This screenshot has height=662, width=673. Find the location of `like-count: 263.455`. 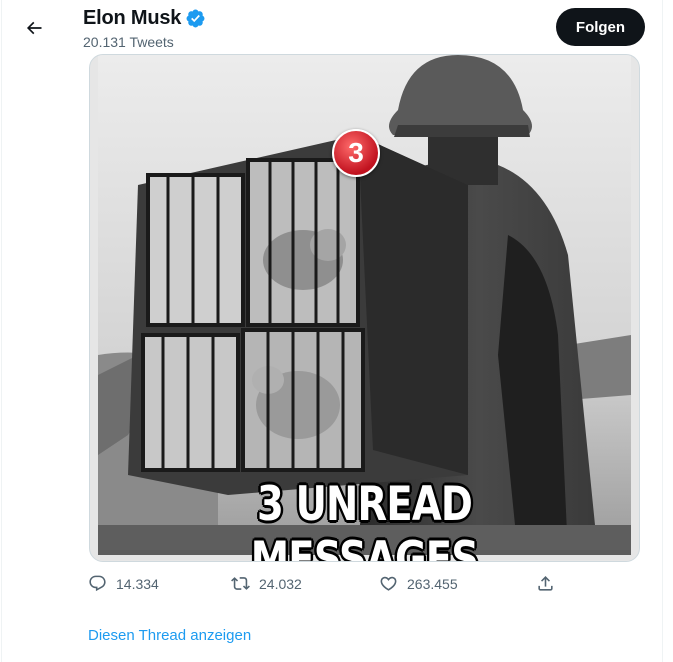

like-count: 263.455 is located at coordinates (432, 583).